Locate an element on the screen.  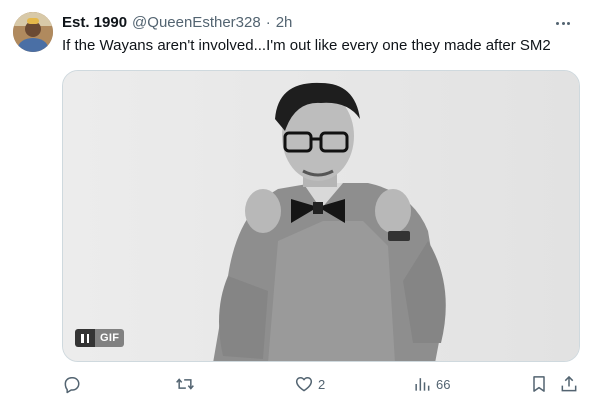
tweet-header: Est. 1990 @QueenEsther328 · 2h is located at coordinates (177, 23).